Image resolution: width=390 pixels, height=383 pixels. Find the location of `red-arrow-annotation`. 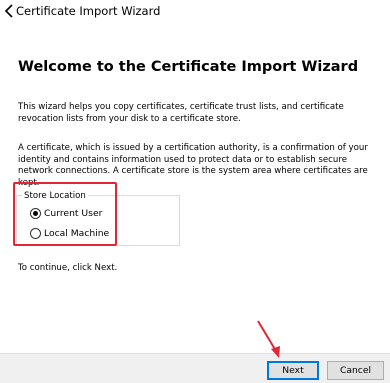

red-arrow-annotation is located at coordinates (268, 339).